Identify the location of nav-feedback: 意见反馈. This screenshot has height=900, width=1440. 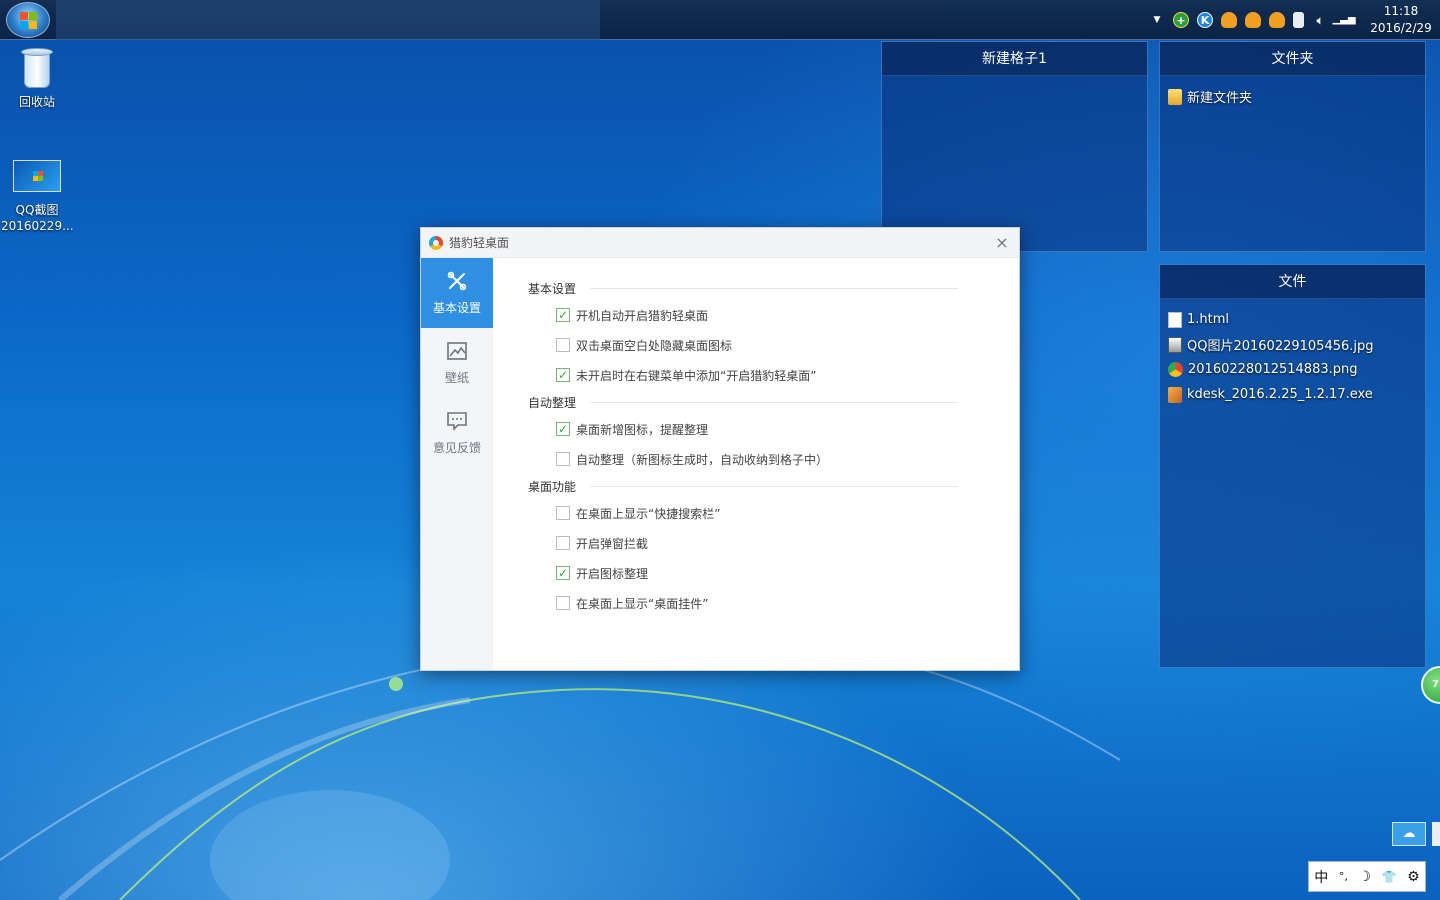
(457, 433).